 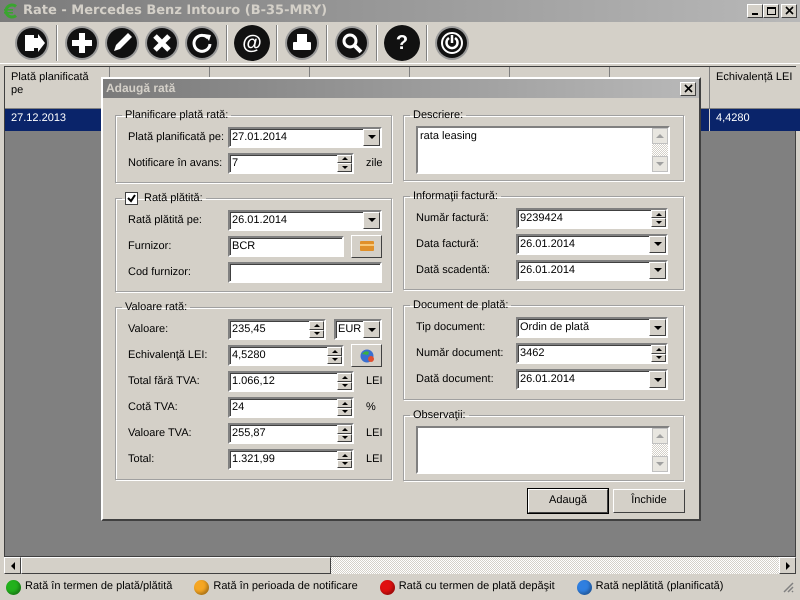 What do you see at coordinates (98, 587) in the screenshot?
I see `legend-label: Rată în termen de plată/plătită` at bounding box center [98, 587].